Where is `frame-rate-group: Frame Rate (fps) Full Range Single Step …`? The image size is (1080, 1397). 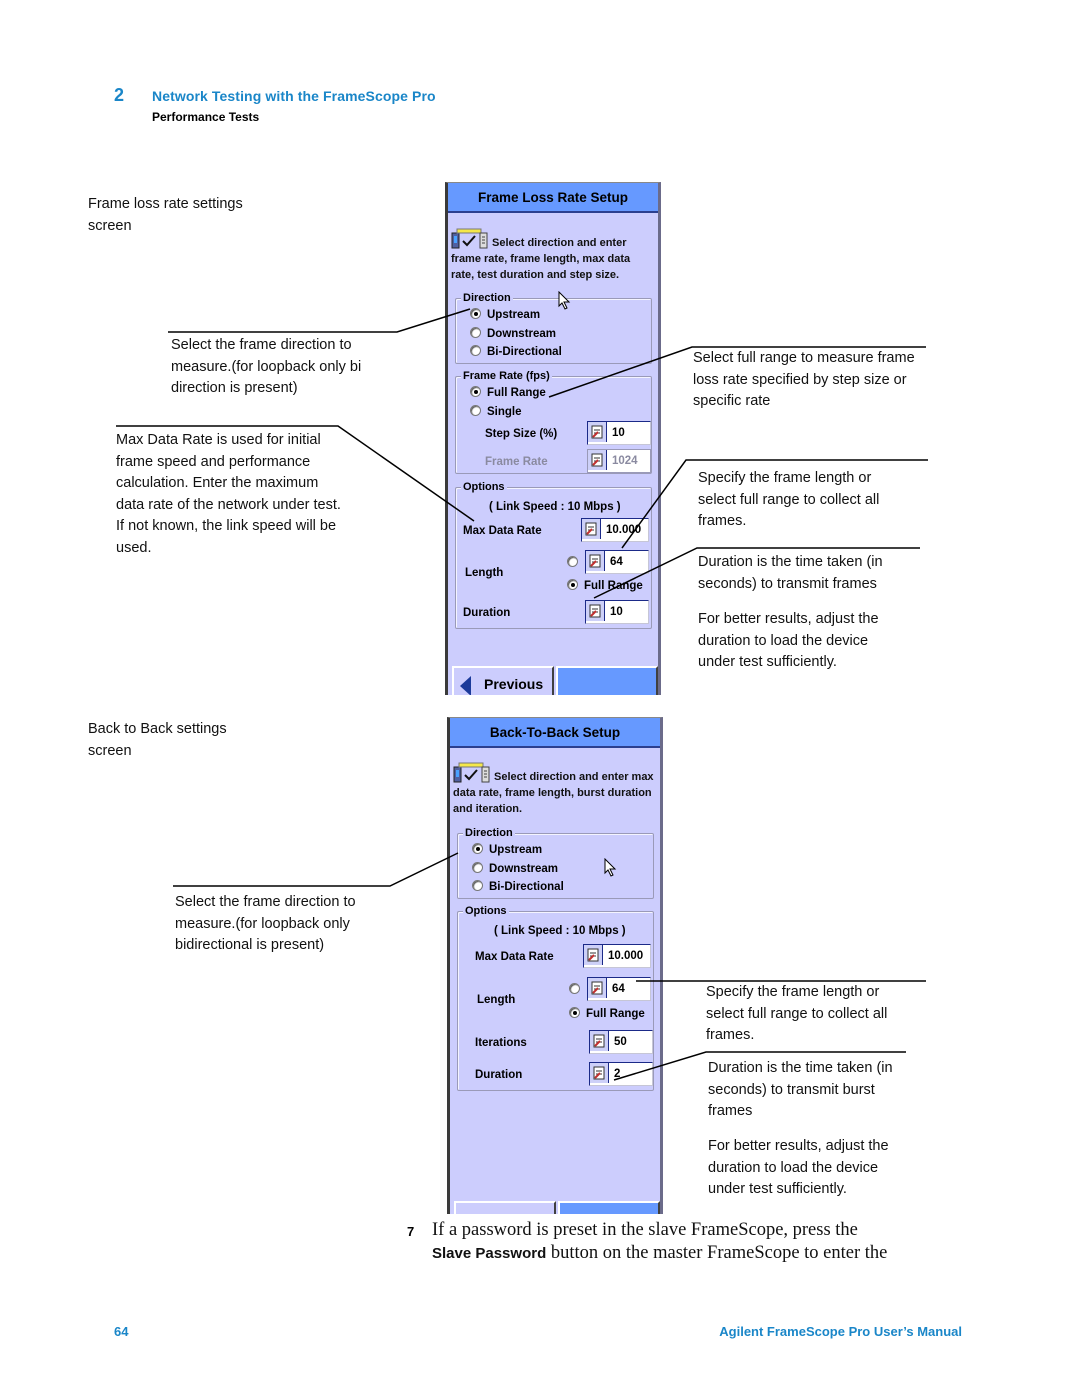
frame-rate-group: Frame Rate (fps) Full Range Single Step … is located at coordinates (553, 421).